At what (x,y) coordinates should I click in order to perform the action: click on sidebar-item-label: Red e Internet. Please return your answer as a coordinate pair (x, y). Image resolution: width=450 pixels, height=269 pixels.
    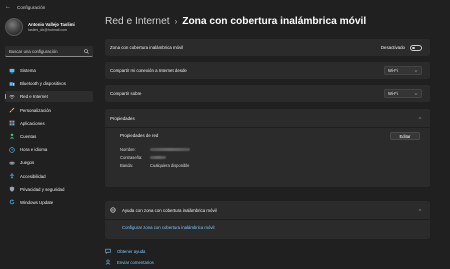
    Looking at the image, I should click on (34, 97).